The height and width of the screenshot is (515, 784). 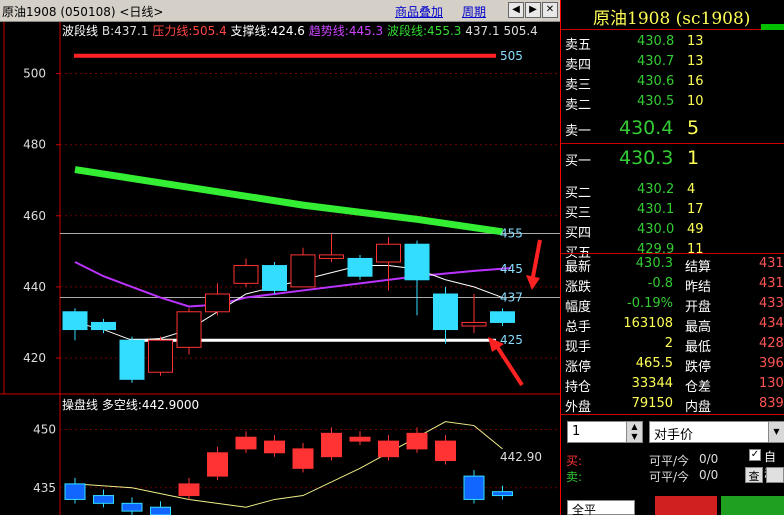 What do you see at coordinates (771, 343) in the screenshot?
I see `stat-value-2: 428` at bounding box center [771, 343].